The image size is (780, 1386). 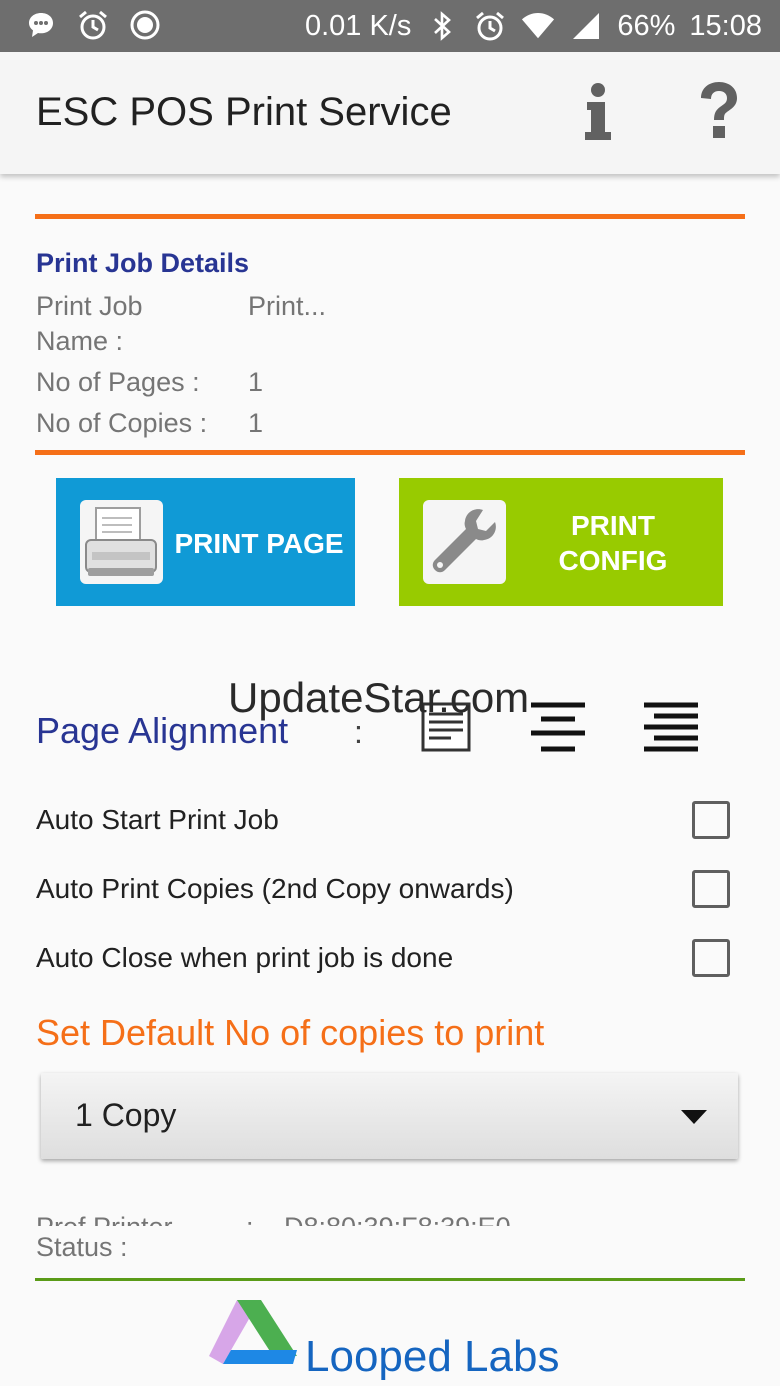 I want to click on copies-value: 1, so click(x=256, y=423).